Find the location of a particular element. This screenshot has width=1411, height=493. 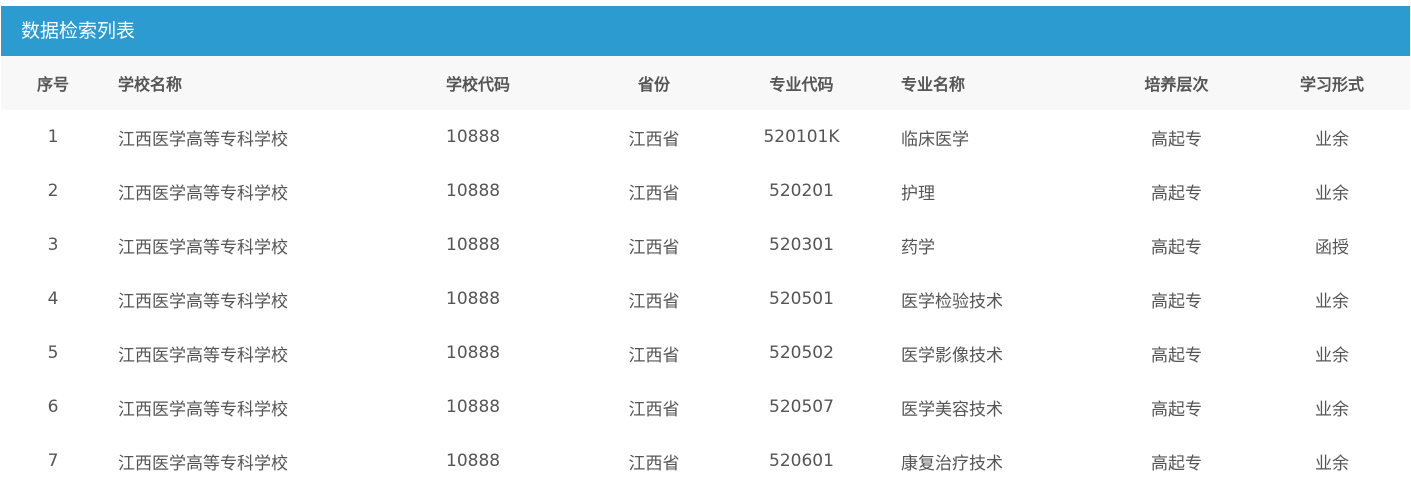

column-header-school-code: 学校代码 is located at coordinates (478, 84).